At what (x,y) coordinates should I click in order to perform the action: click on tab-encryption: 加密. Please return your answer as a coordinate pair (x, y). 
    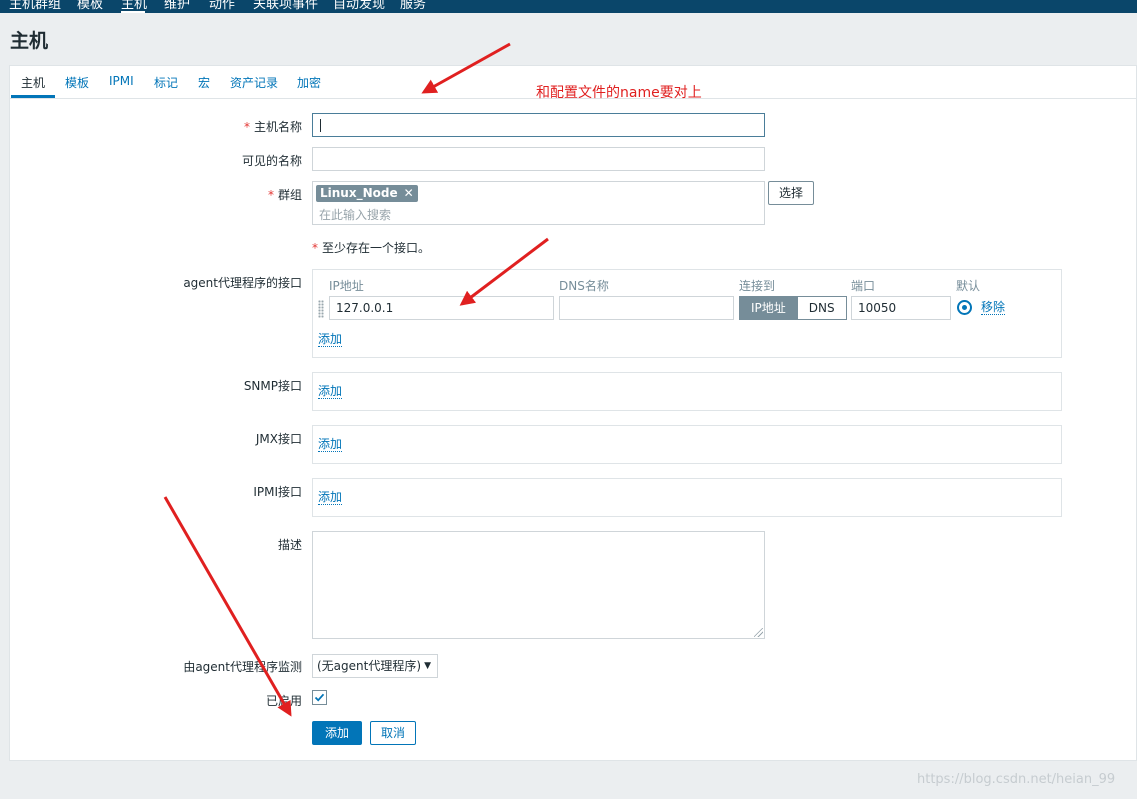
    Looking at the image, I should click on (309, 82).